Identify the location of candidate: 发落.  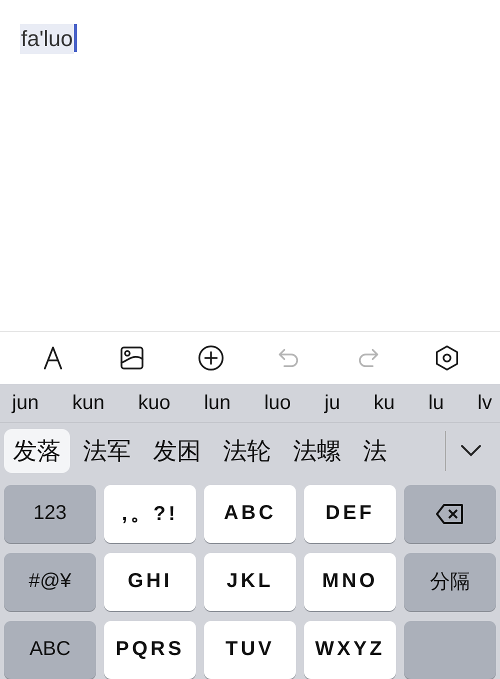
(37, 451).